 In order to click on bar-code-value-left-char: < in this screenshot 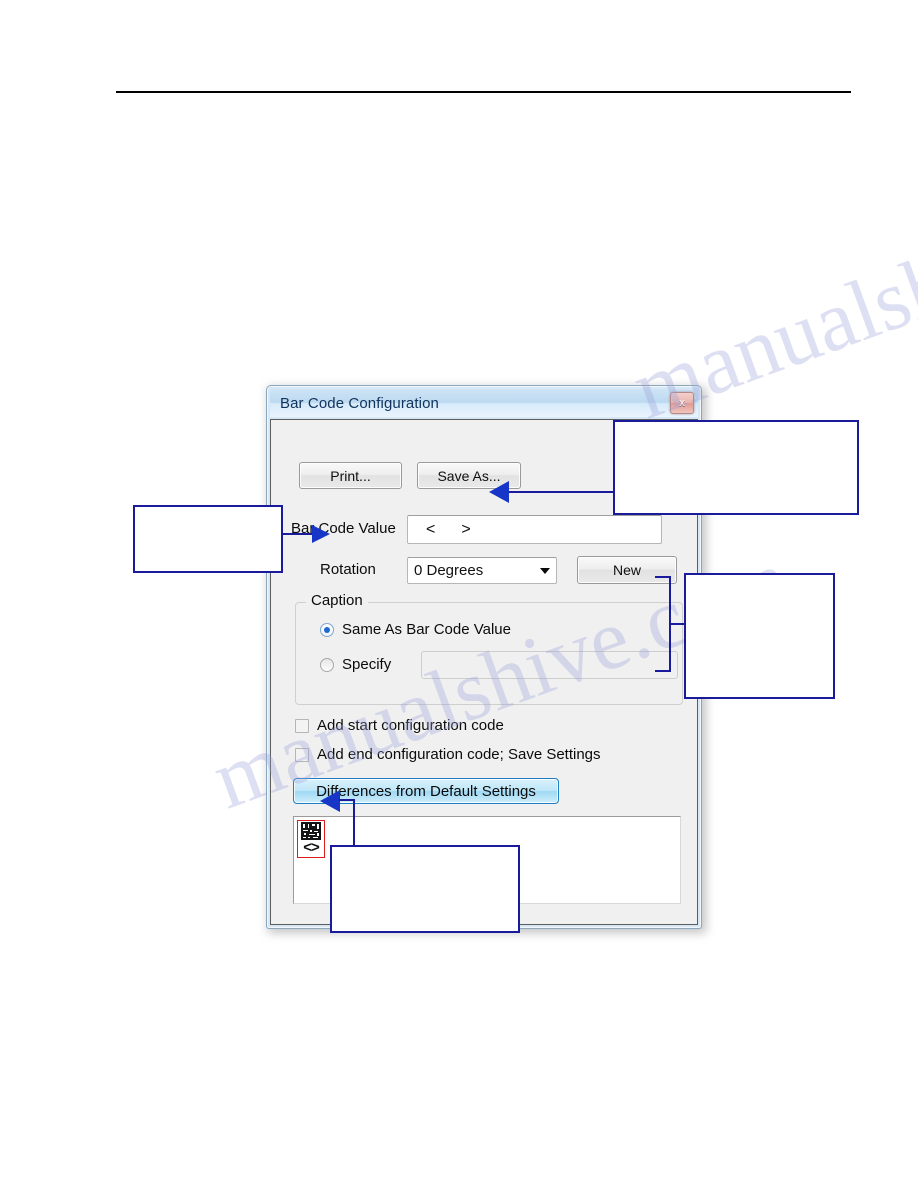, I will do `click(431, 529)`.